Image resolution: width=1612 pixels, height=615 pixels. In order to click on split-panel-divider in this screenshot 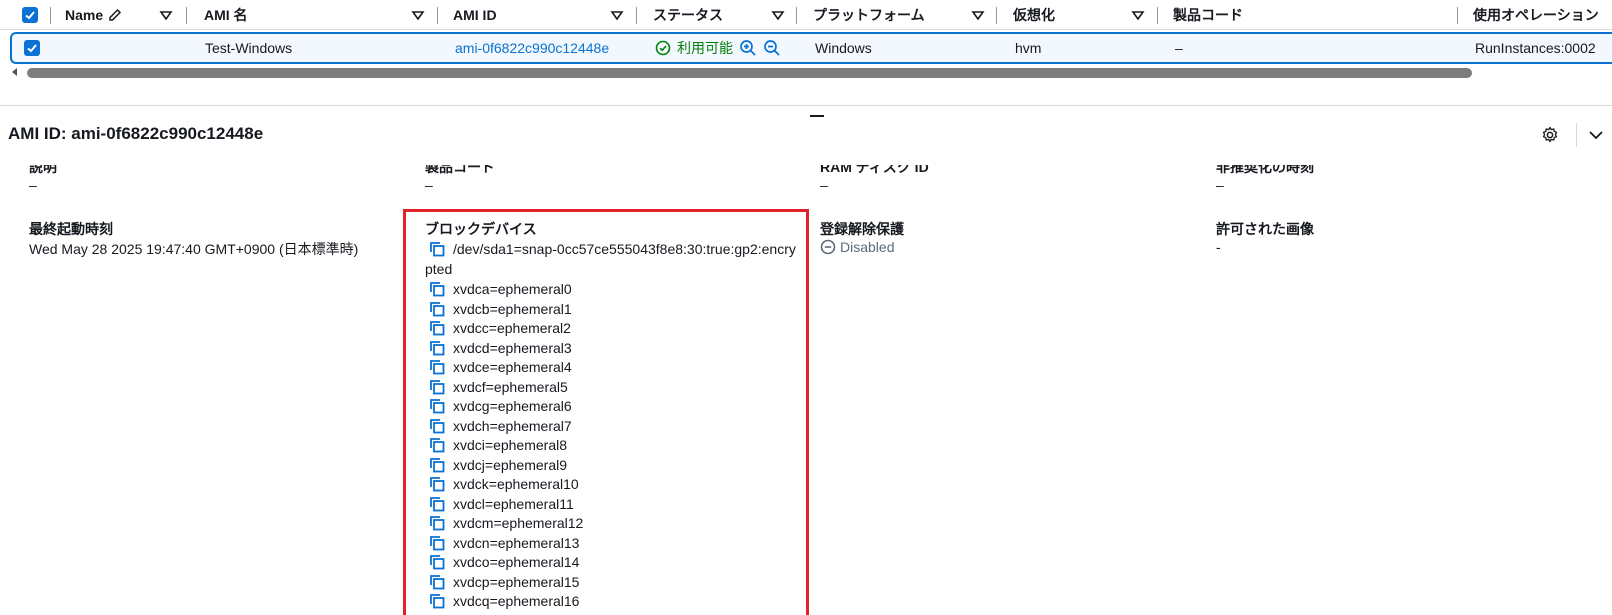, I will do `click(806, 98)`.